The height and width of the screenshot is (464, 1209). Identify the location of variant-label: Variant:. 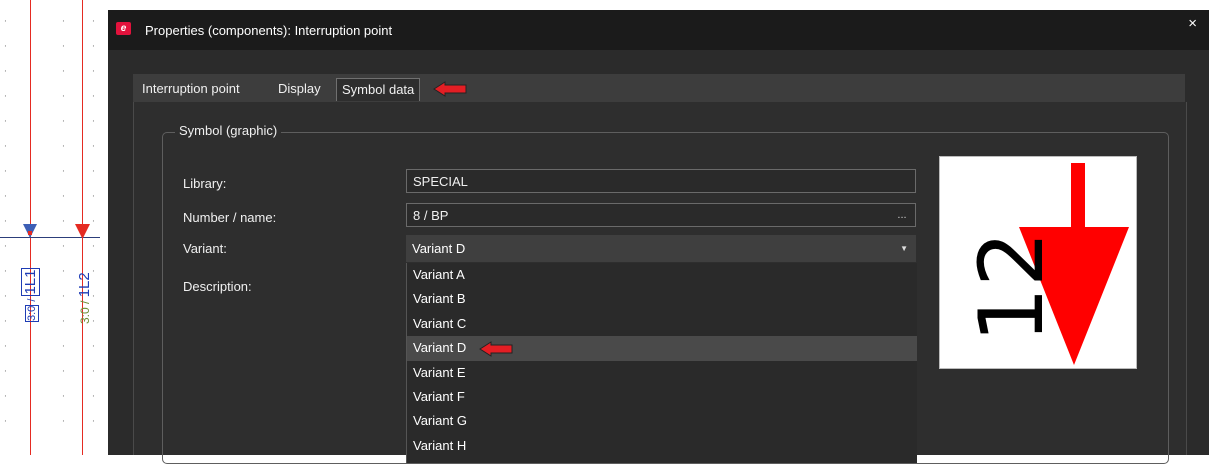
(205, 248).